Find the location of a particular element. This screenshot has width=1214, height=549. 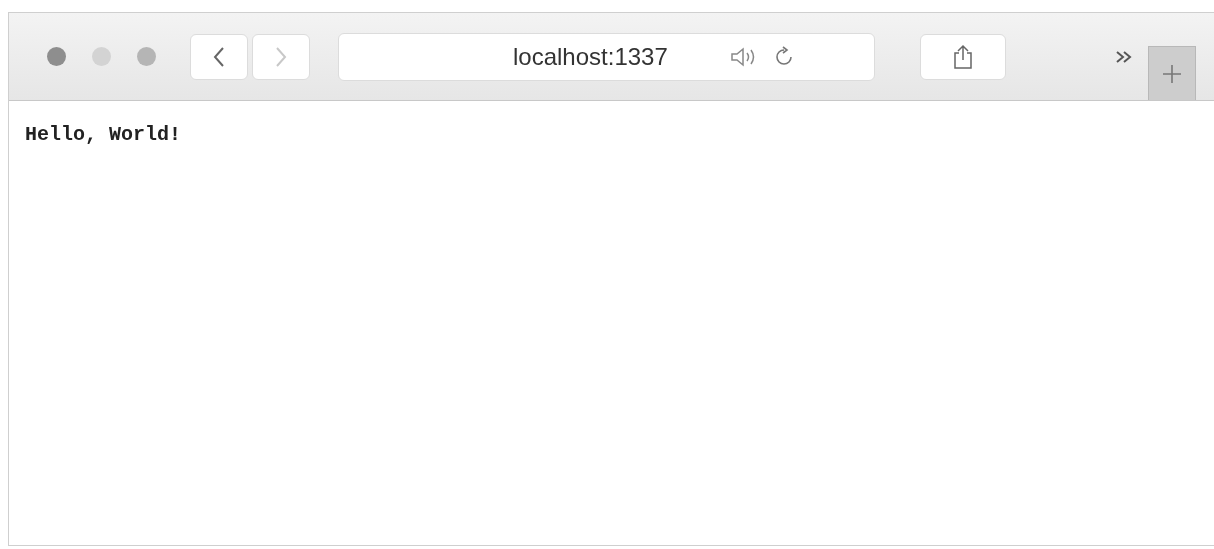

share-icon is located at coordinates (963, 56).